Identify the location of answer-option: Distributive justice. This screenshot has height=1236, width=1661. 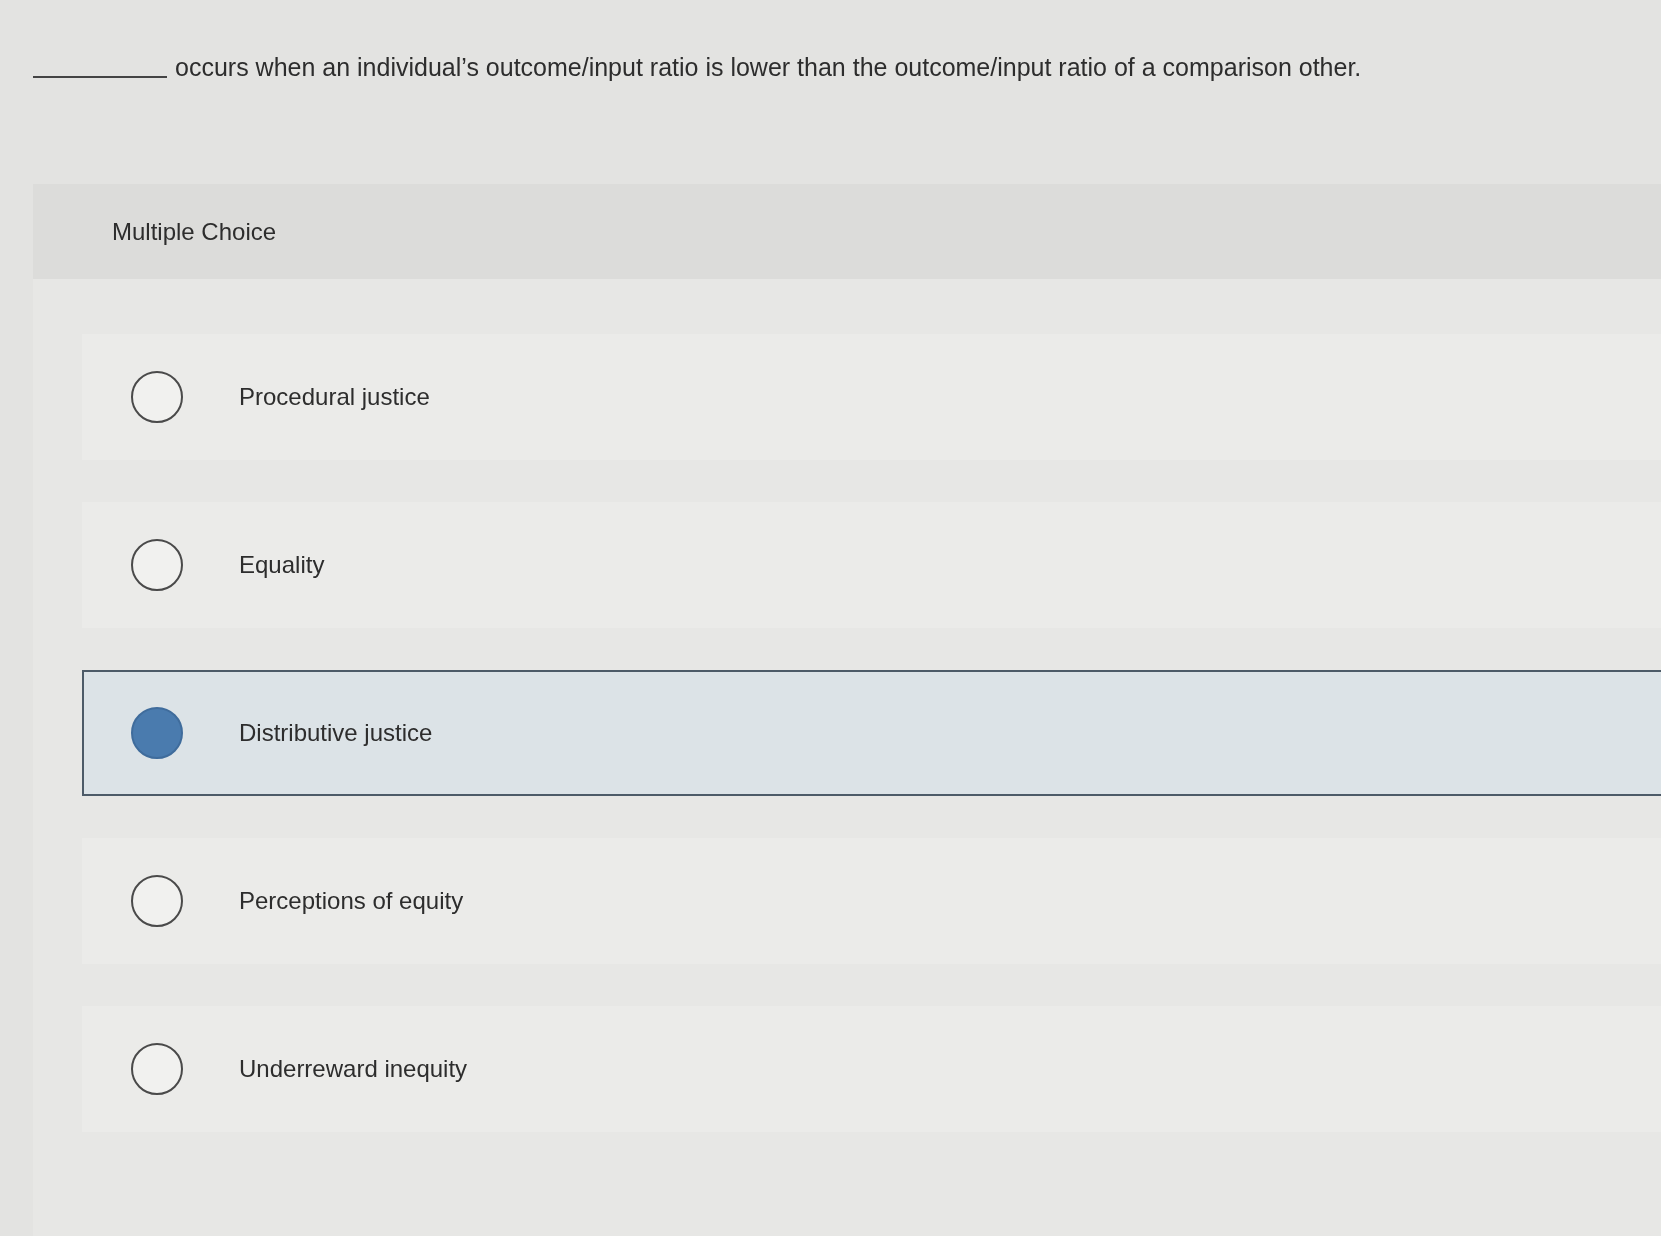
(871, 733).